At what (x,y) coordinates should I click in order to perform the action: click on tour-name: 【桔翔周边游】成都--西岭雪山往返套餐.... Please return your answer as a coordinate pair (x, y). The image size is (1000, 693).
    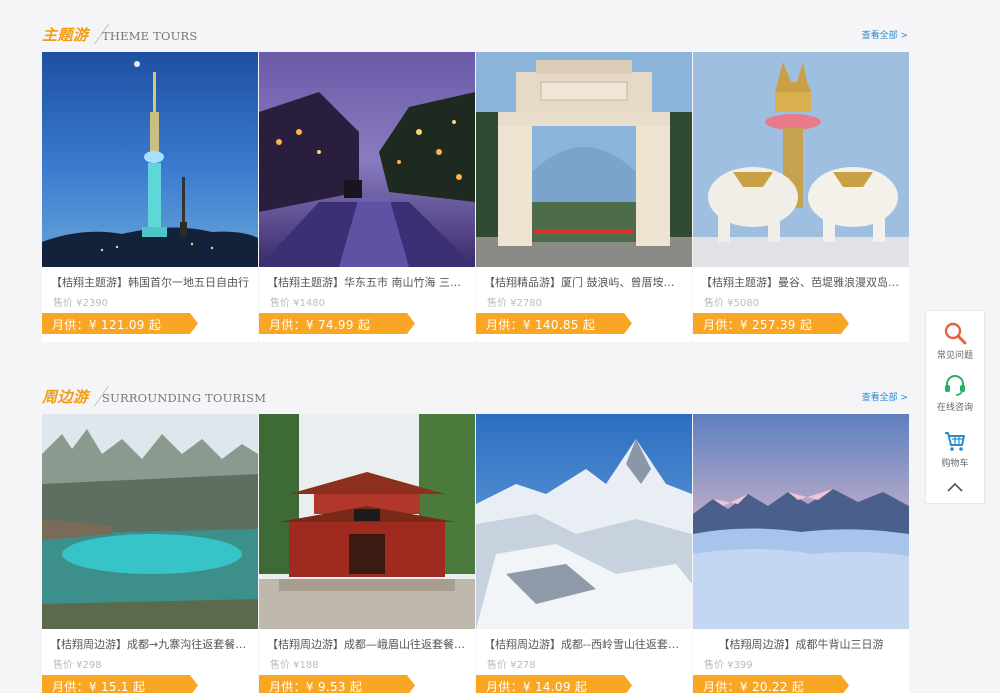
    Looking at the image, I should click on (587, 644).